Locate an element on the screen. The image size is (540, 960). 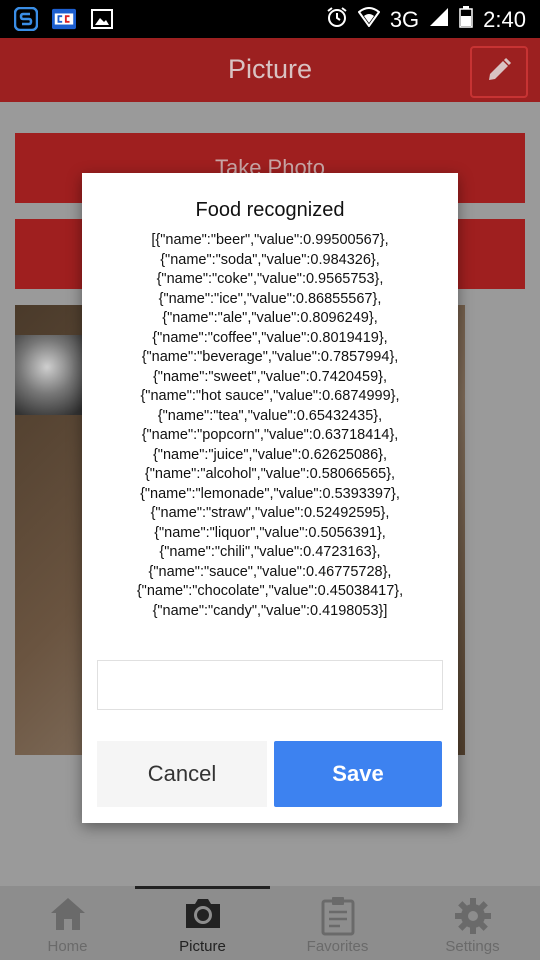
app-header: Picture is located at coordinates (270, 70).